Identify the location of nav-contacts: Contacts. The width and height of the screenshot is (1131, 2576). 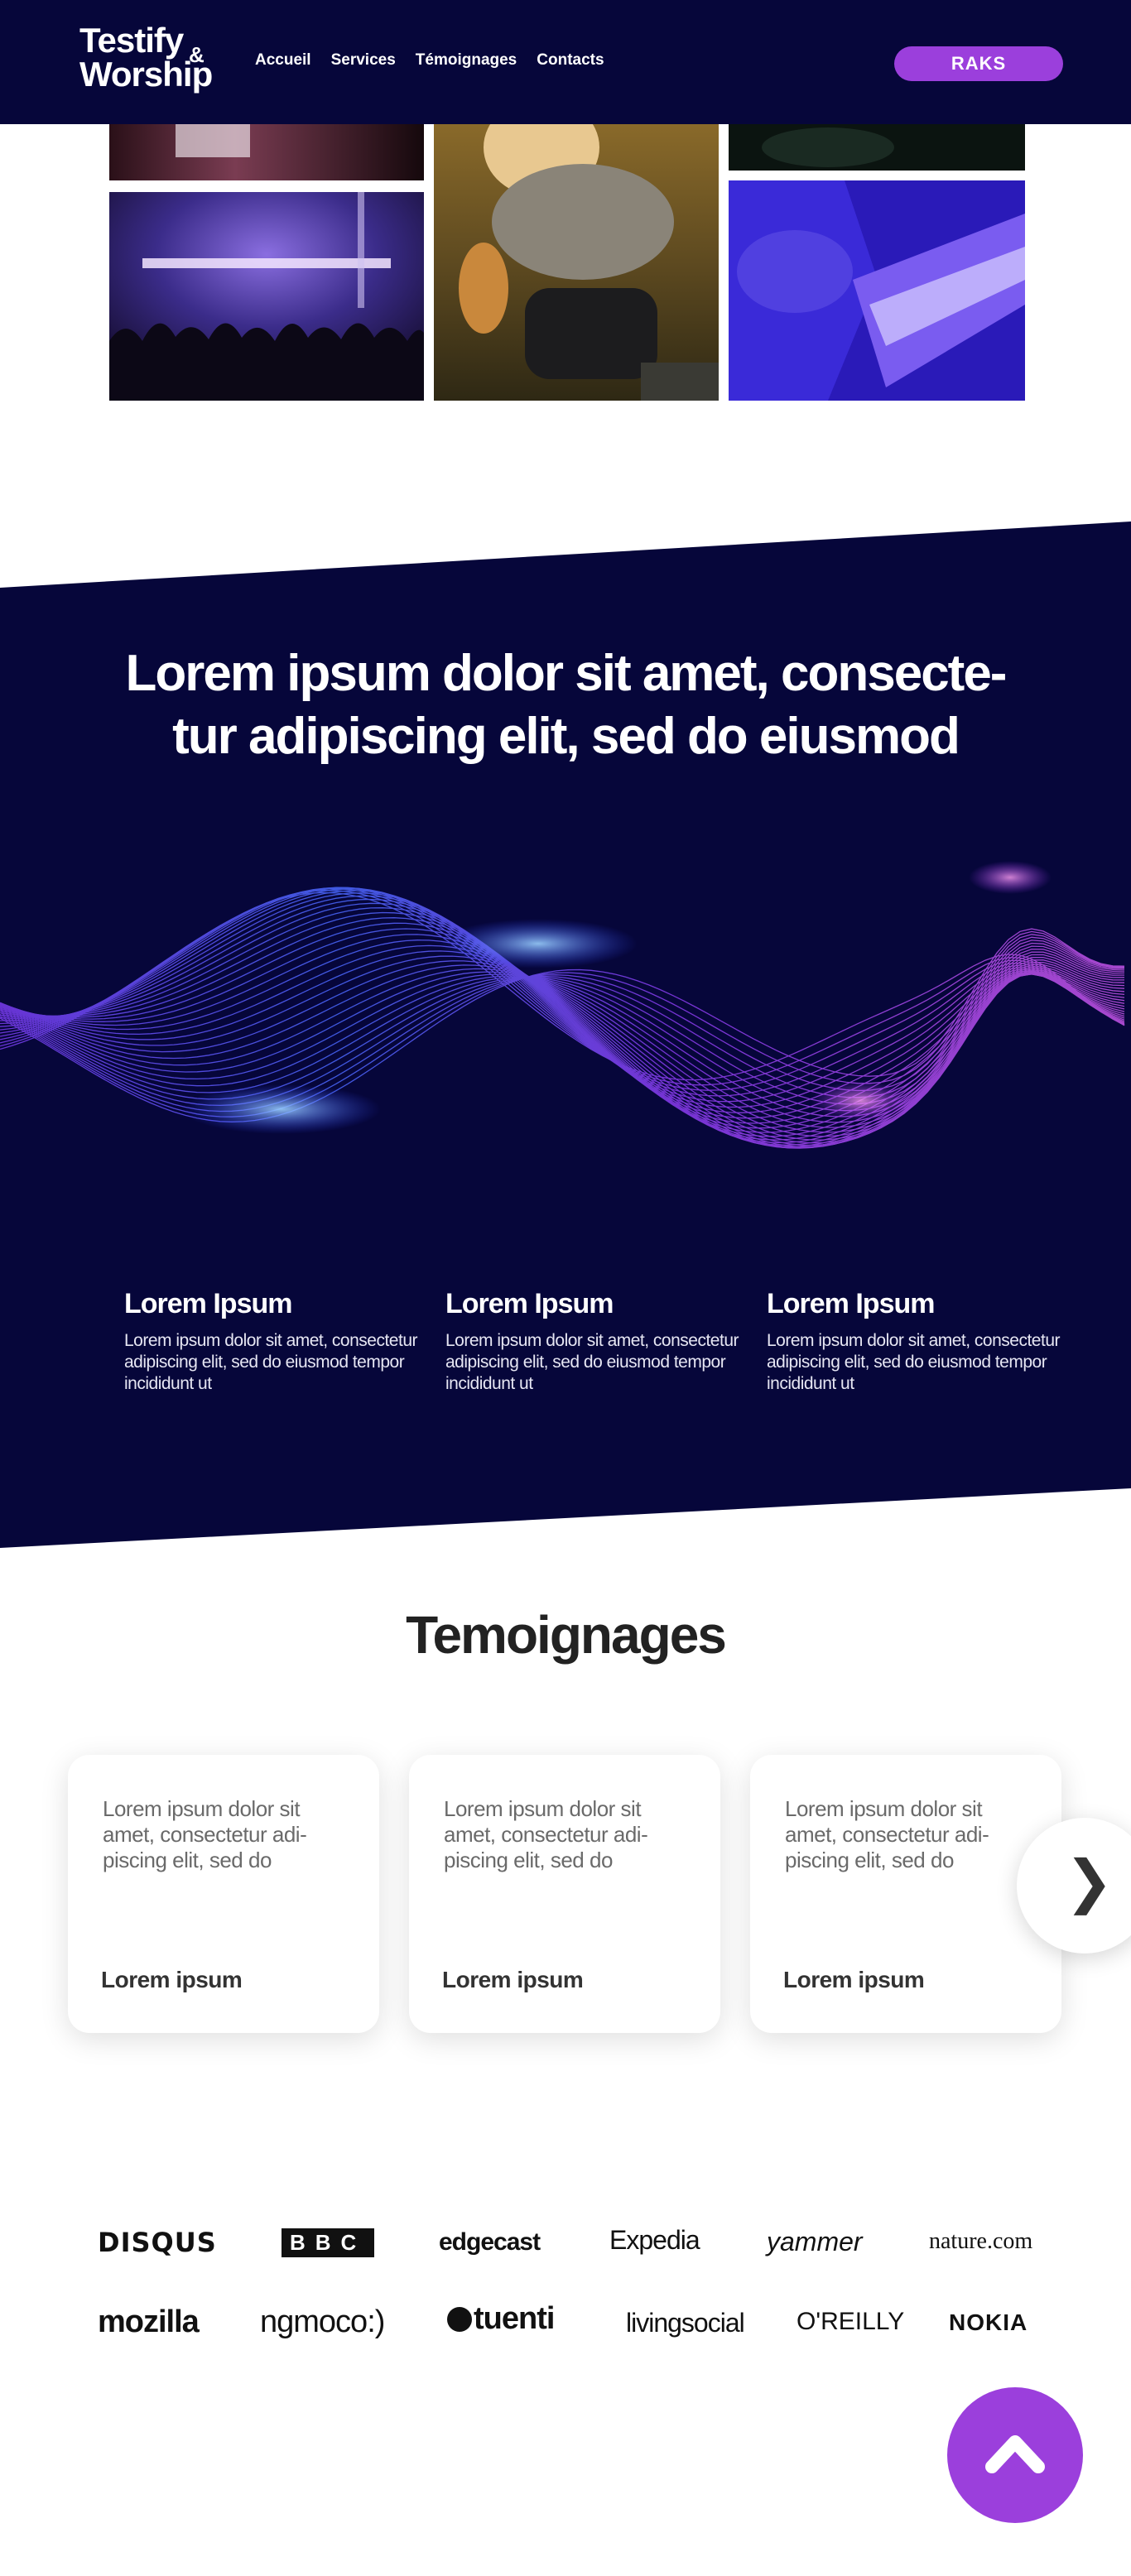
(571, 60).